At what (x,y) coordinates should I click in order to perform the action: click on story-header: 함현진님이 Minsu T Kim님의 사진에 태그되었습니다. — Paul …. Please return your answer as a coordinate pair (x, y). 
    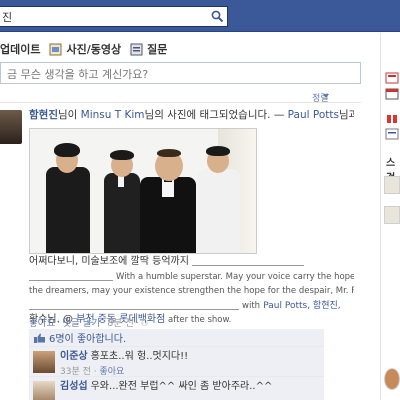
    Looking at the image, I should click on (191, 115).